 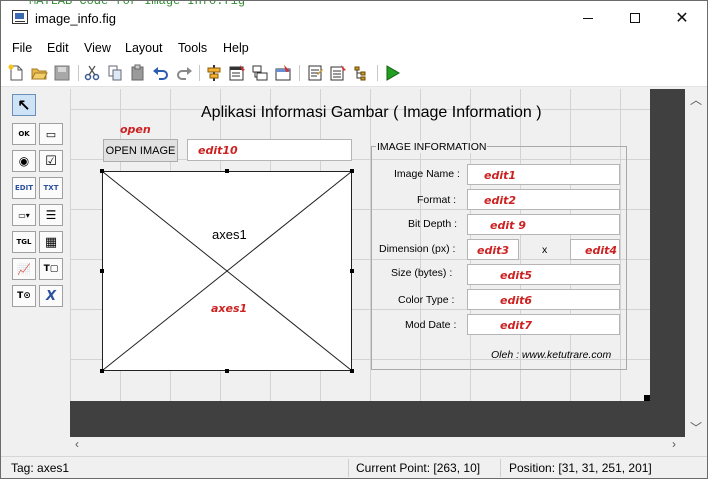 I want to click on minimize-button, so click(x=588, y=18).